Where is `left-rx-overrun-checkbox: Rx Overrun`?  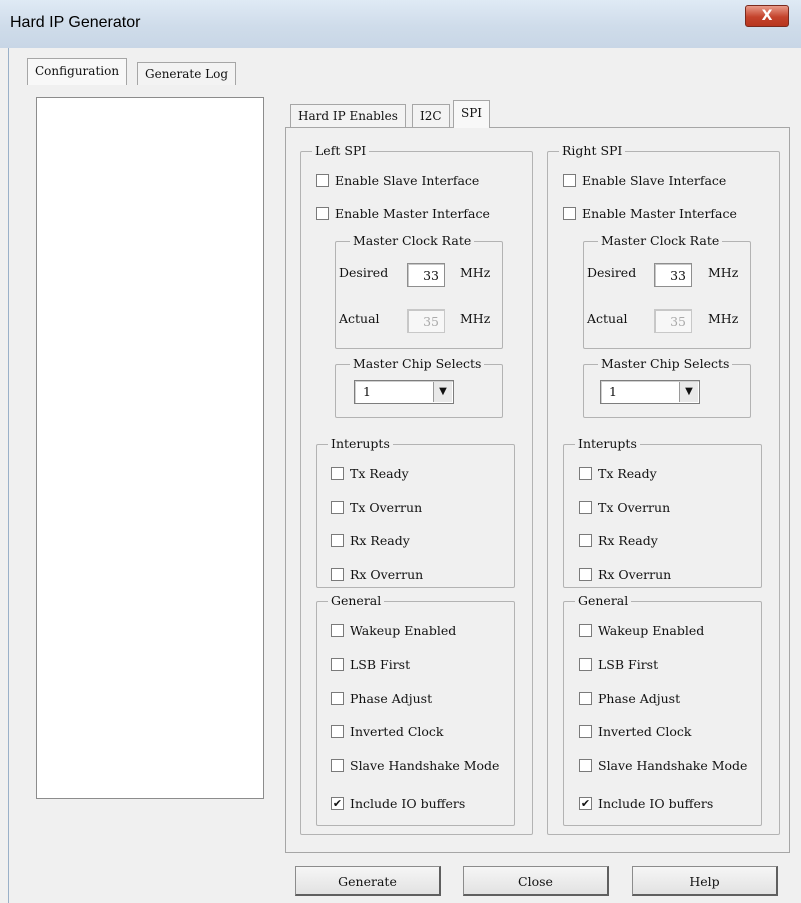
left-rx-overrun-checkbox: Rx Overrun is located at coordinates (377, 574).